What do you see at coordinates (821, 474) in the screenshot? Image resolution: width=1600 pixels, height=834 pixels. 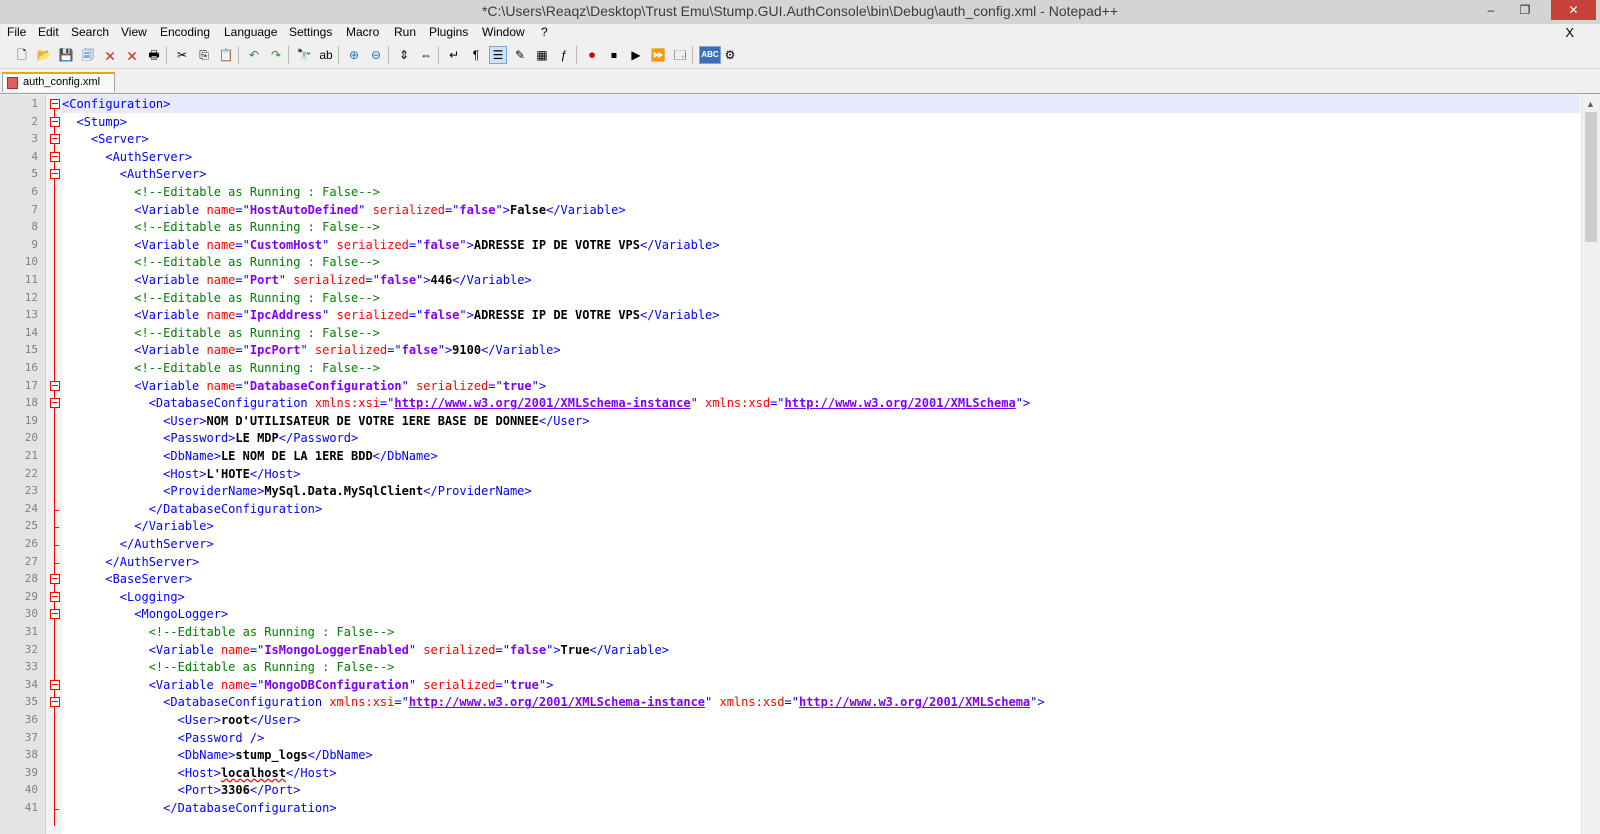 I see `code-line: <Host>L'HOTE</Host>` at bounding box center [821, 474].